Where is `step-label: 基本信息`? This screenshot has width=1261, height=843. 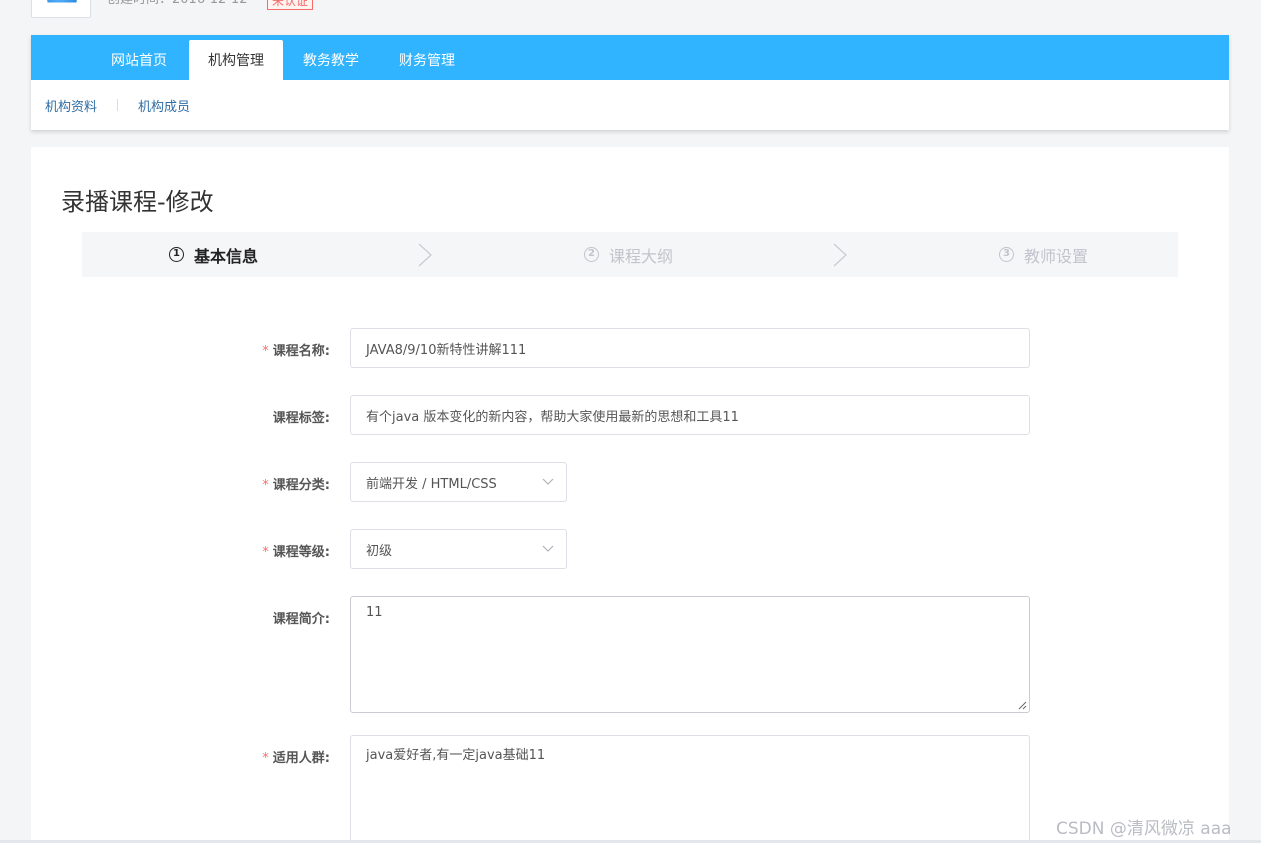 step-label: 基本信息 is located at coordinates (226, 256).